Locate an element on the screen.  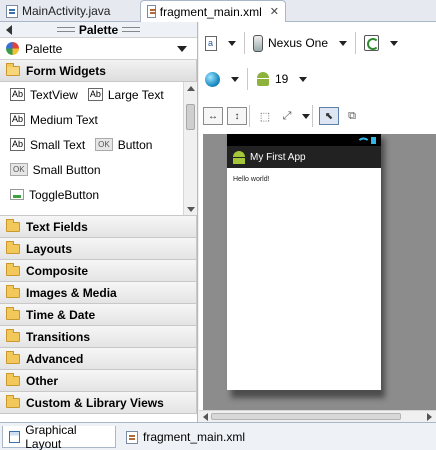
widget-button: OK Button is located at coordinates (123, 145).